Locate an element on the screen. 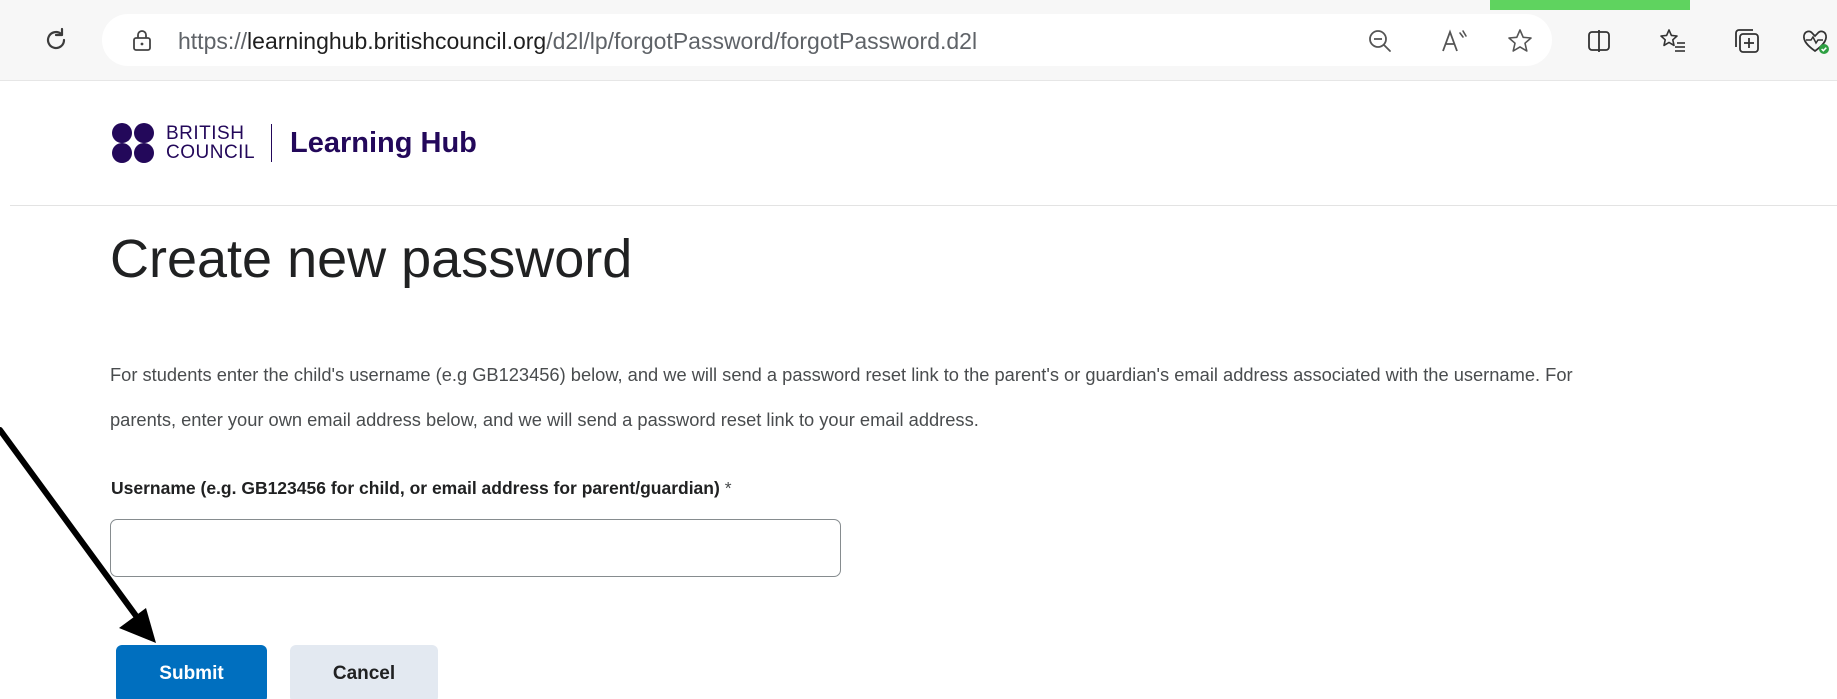  zoom-out-icon is located at coordinates (1380, 41).